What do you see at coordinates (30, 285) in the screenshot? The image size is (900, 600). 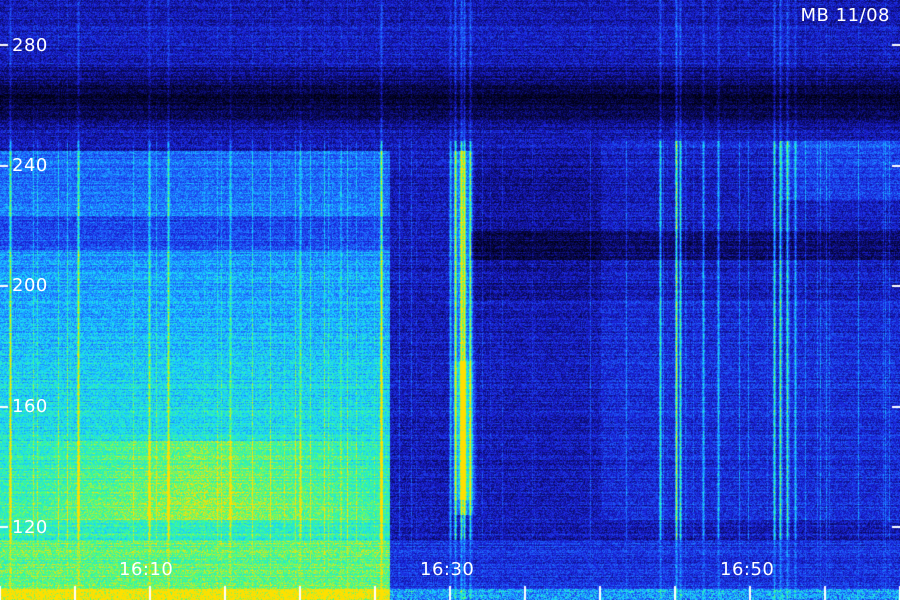 I see `y-tick-label-200: 200` at bounding box center [30, 285].